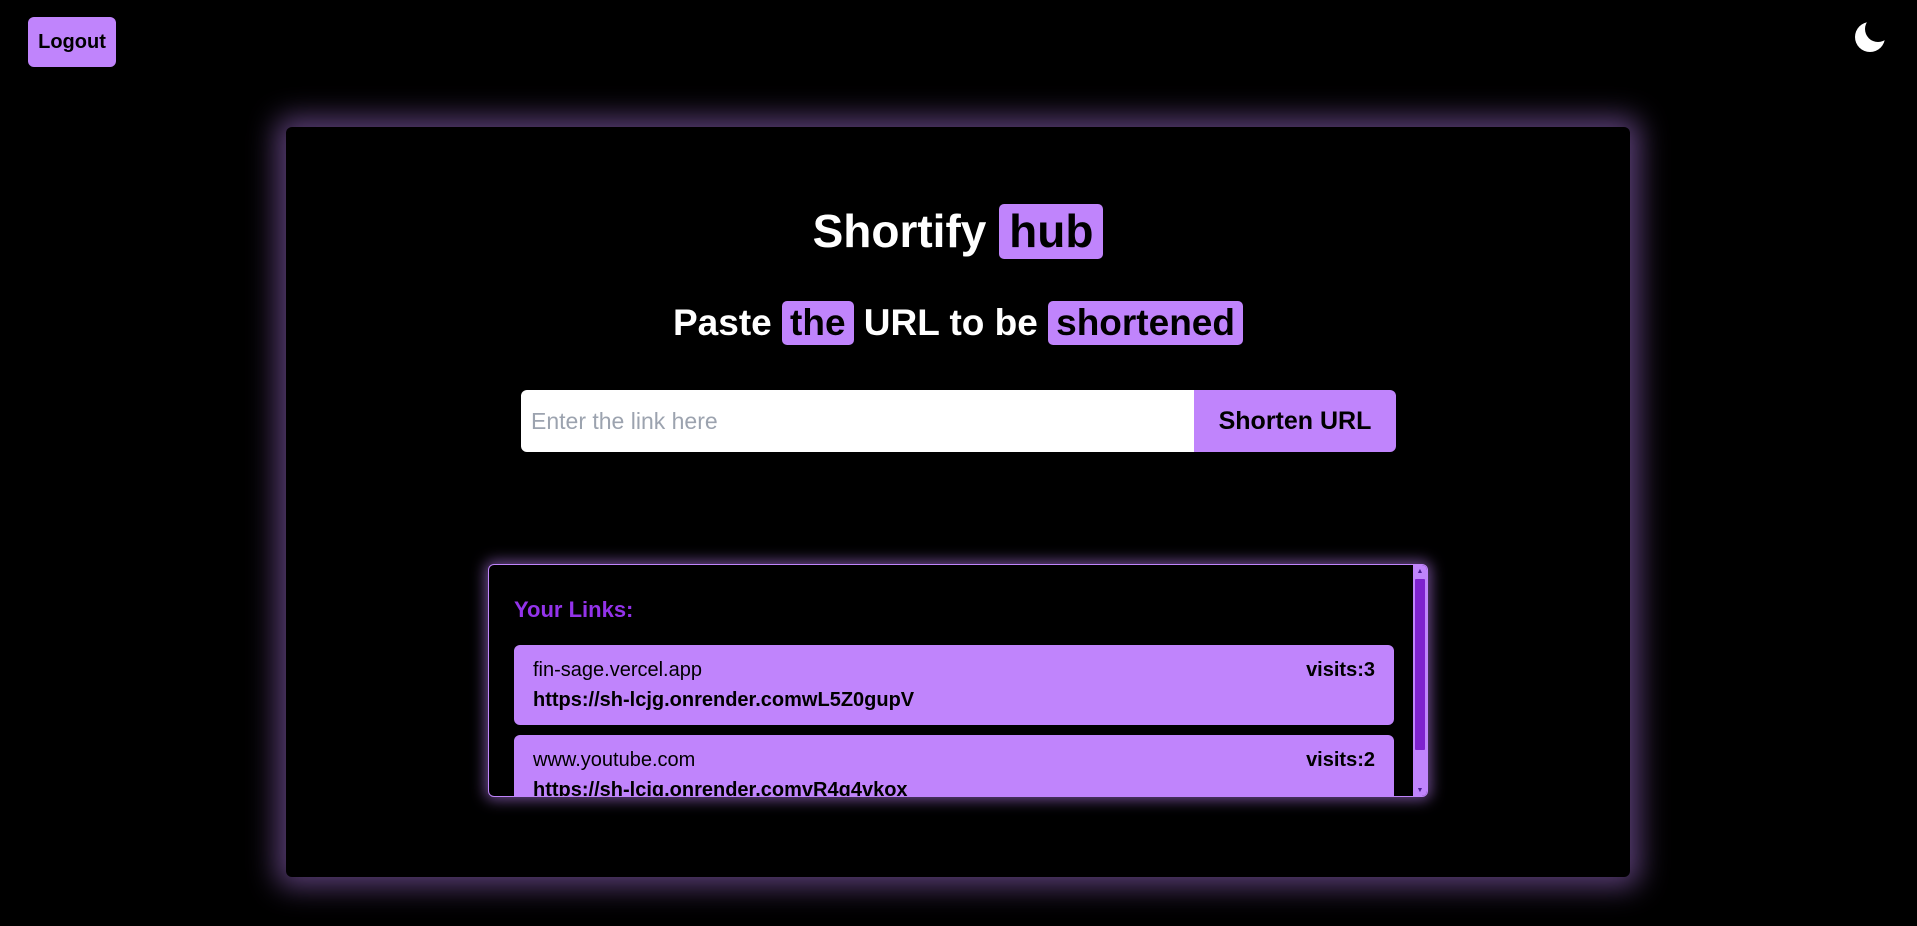  What do you see at coordinates (723, 700) in the screenshot?
I see `link-short-url: https://sh-lcjg.onrender.comwL5Z0gupV` at bounding box center [723, 700].